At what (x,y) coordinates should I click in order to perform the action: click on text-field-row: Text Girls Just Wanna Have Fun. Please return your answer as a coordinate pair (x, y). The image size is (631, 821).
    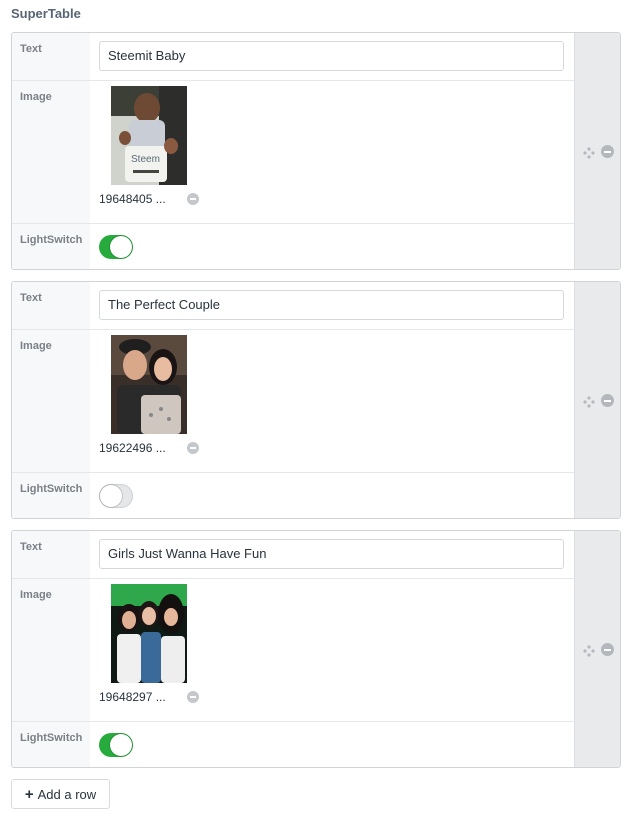
    Looking at the image, I should click on (293, 555).